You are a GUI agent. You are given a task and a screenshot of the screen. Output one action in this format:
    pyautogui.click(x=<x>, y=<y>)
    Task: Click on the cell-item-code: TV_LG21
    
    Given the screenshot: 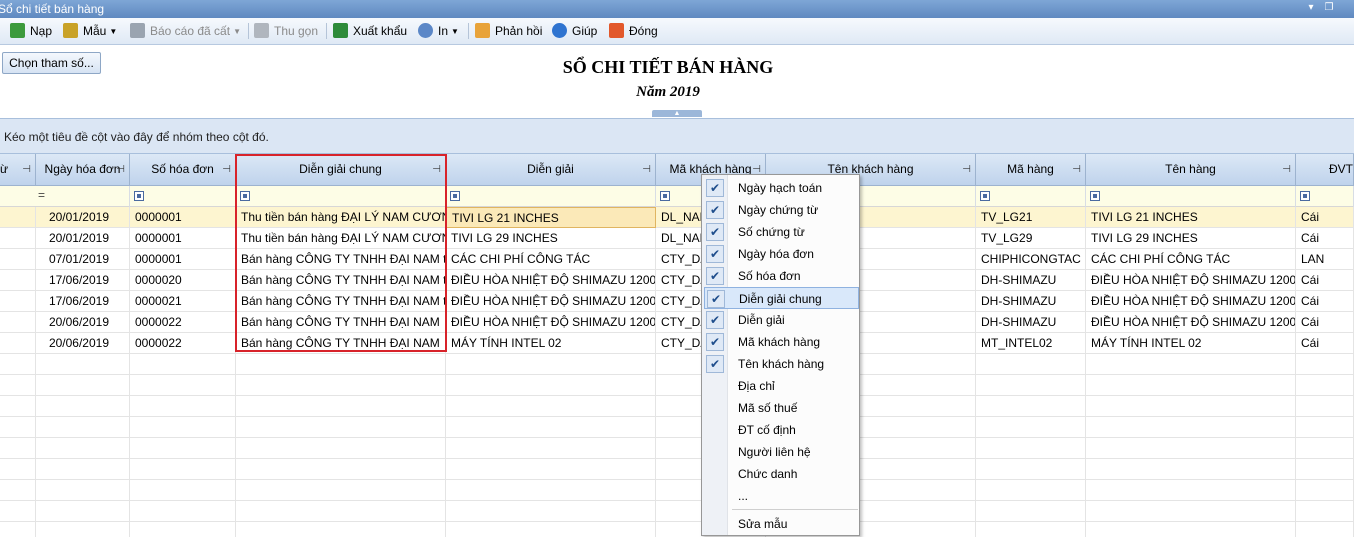 What is the action you would take?
    pyautogui.click(x=1031, y=217)
    